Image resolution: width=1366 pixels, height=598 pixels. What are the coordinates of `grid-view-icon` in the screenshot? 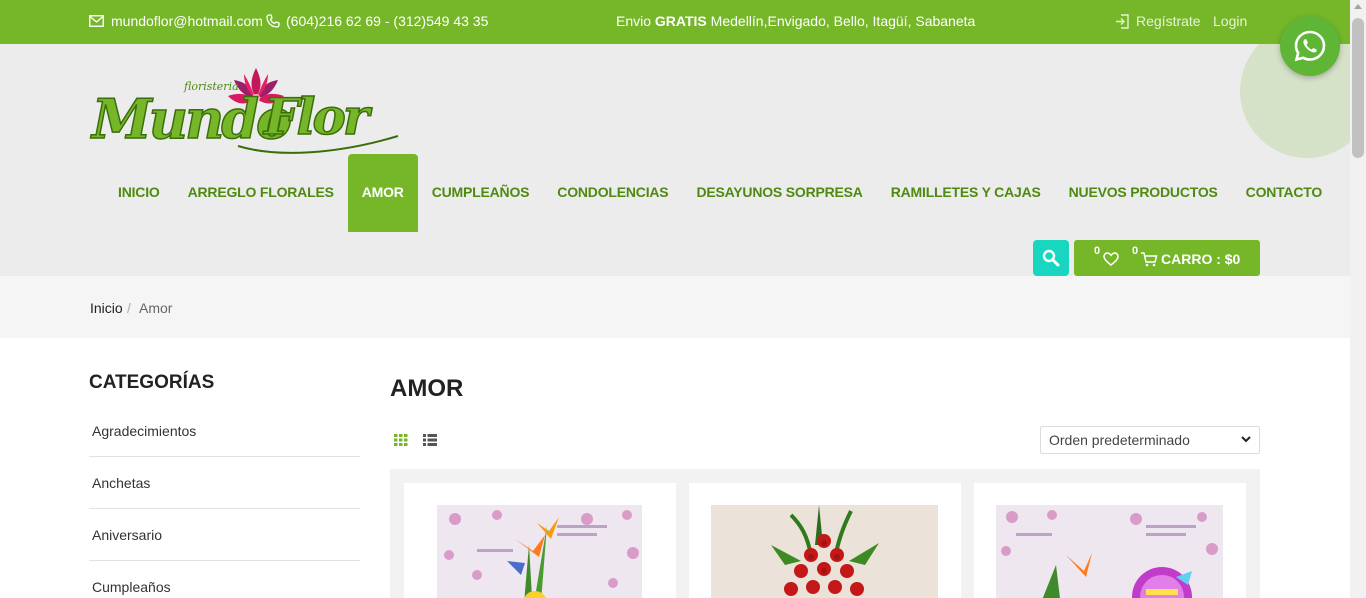 It's located at (401, 440).